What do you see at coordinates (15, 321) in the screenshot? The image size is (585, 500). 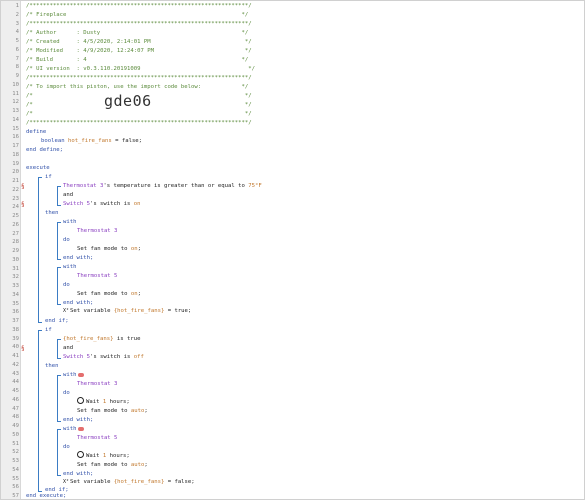 I see `line-number: 37` at bounding box center [15, 321].